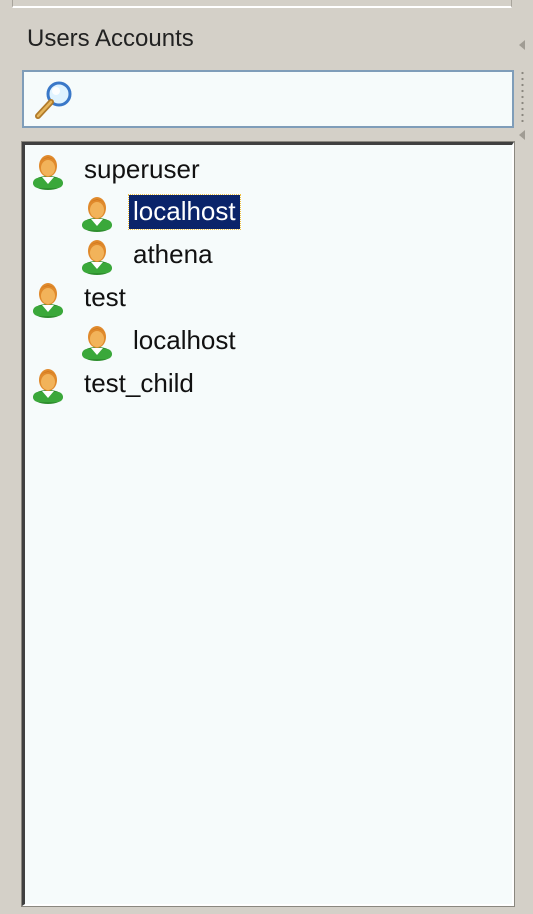 This screenshot has width=533, height=914. Describe the element at coordinates (522, 96) in the screenshot. I see `splitter-grip` at that location.